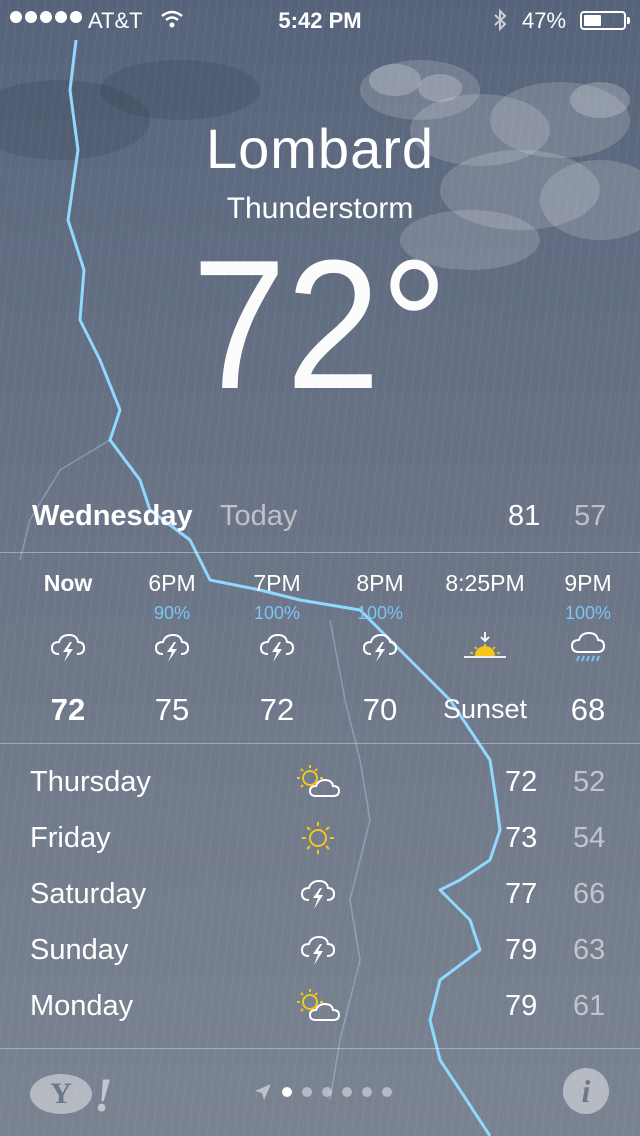  Describe the element at coordinates (588, 583) in the screenshot. I see `hour-time: 9PM` at that location.